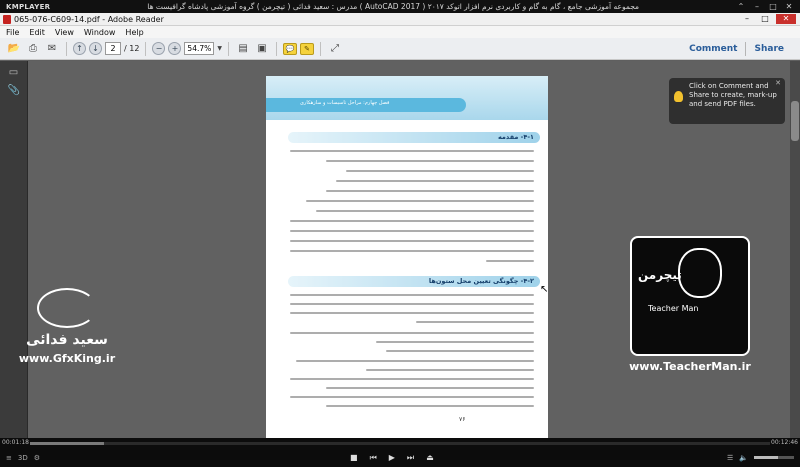  Describe the element at coordinates (795, 121) in the screenshot. I see `scrollbar-thumb` at that location.